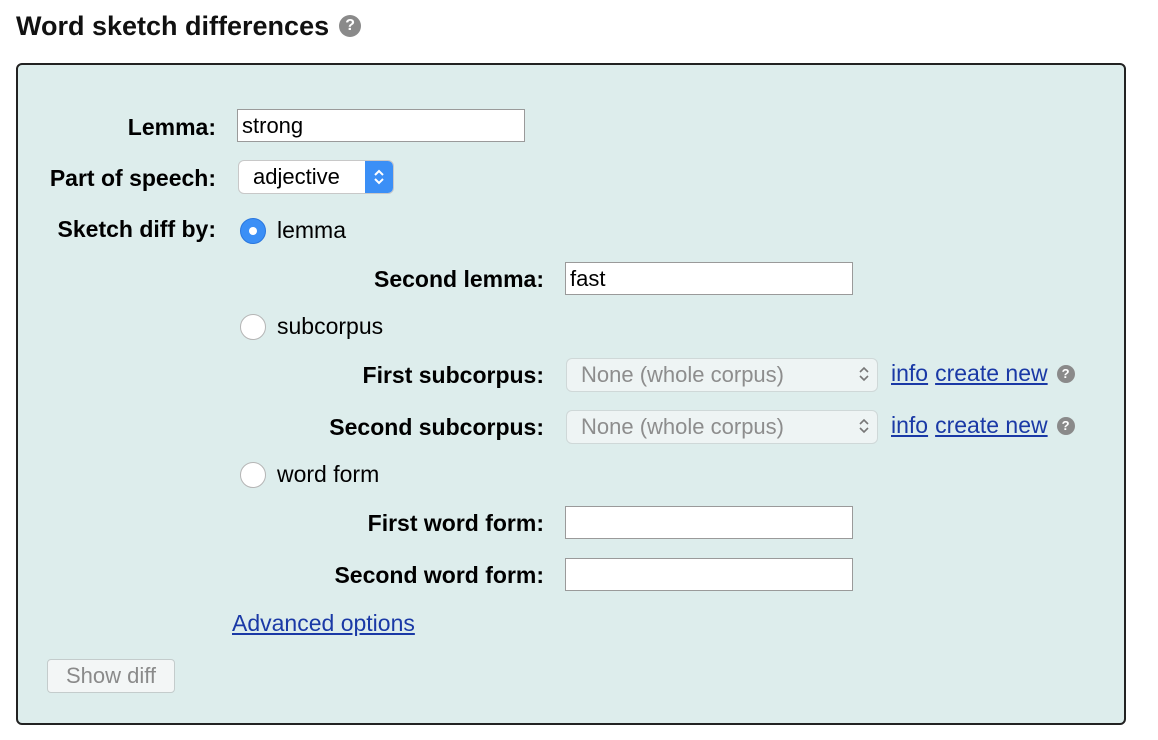  What do you see at coordinates (296, 176) in the screenshot?
I see `pos-select-value: adjective` at bounding box center [296, 176].